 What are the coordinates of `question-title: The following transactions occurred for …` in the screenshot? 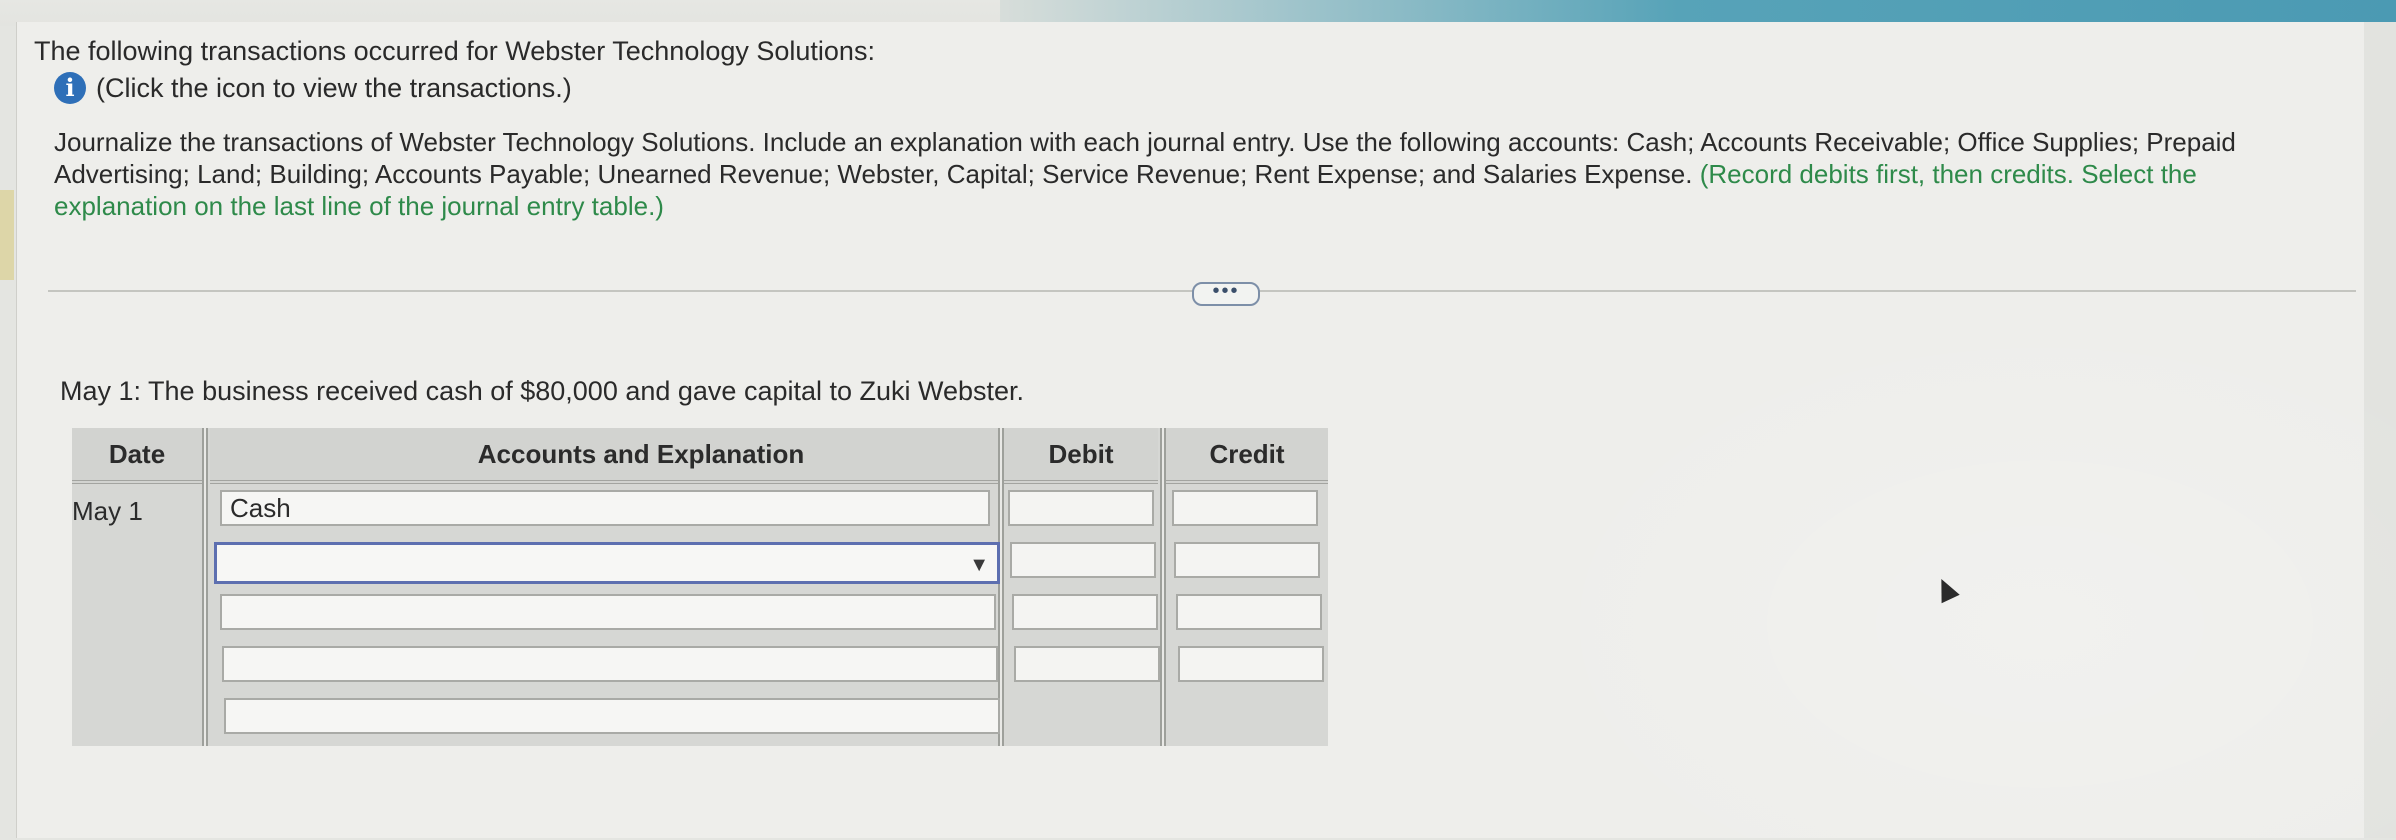 It's located at (454, 51).